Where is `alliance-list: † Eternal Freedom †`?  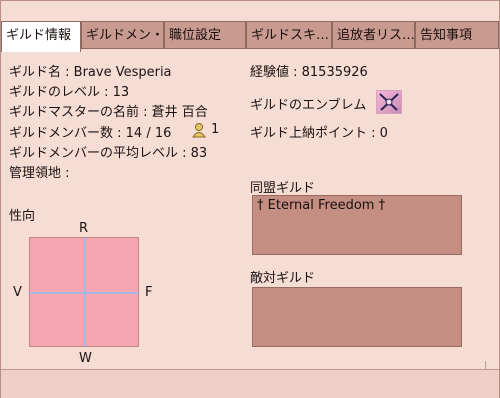 alliance-list: † Eternal Freedom † is located at coordinates (357, 225).